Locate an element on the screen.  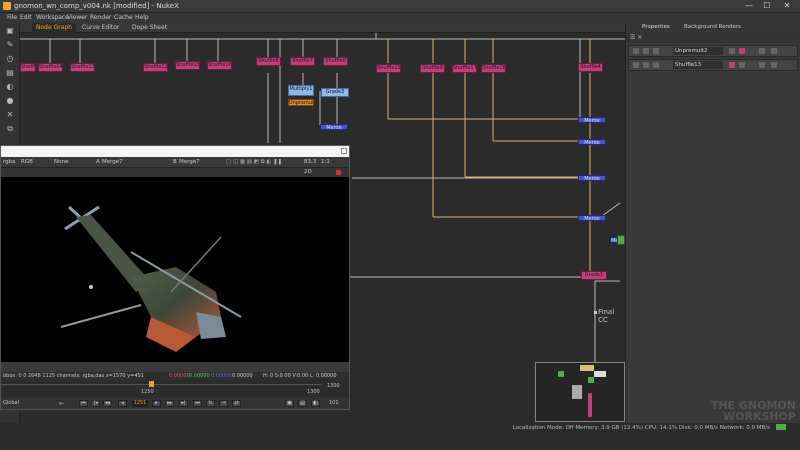
tab-properties: Properties is located at coordinates (656, 27).